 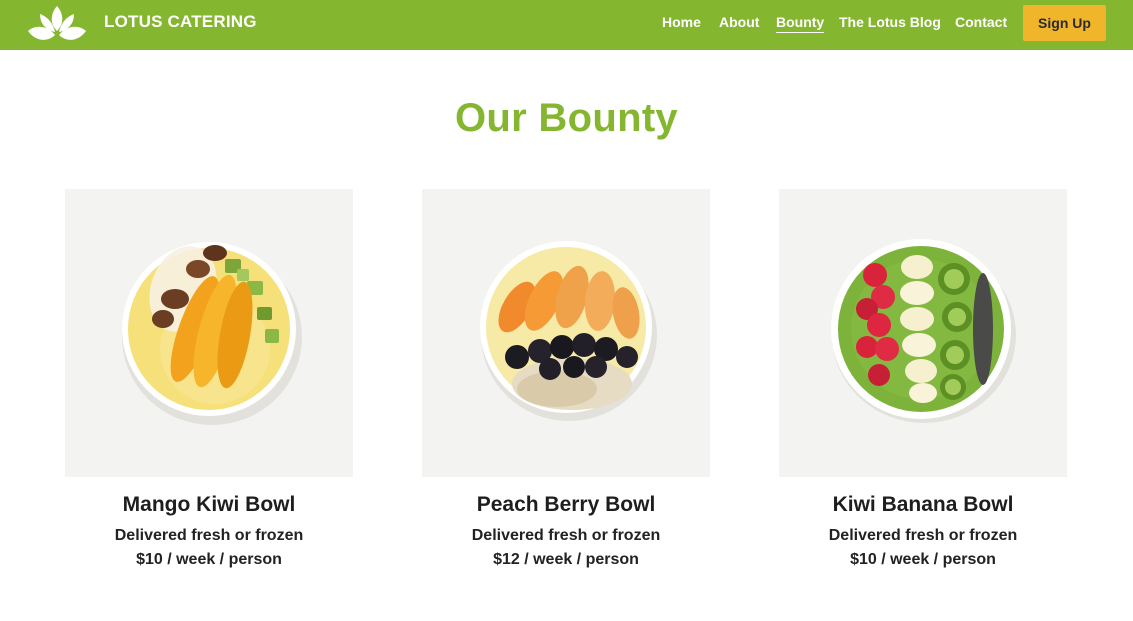 I want to click on nav-blog: The Lotus Blog, so click(x=890, y=22).